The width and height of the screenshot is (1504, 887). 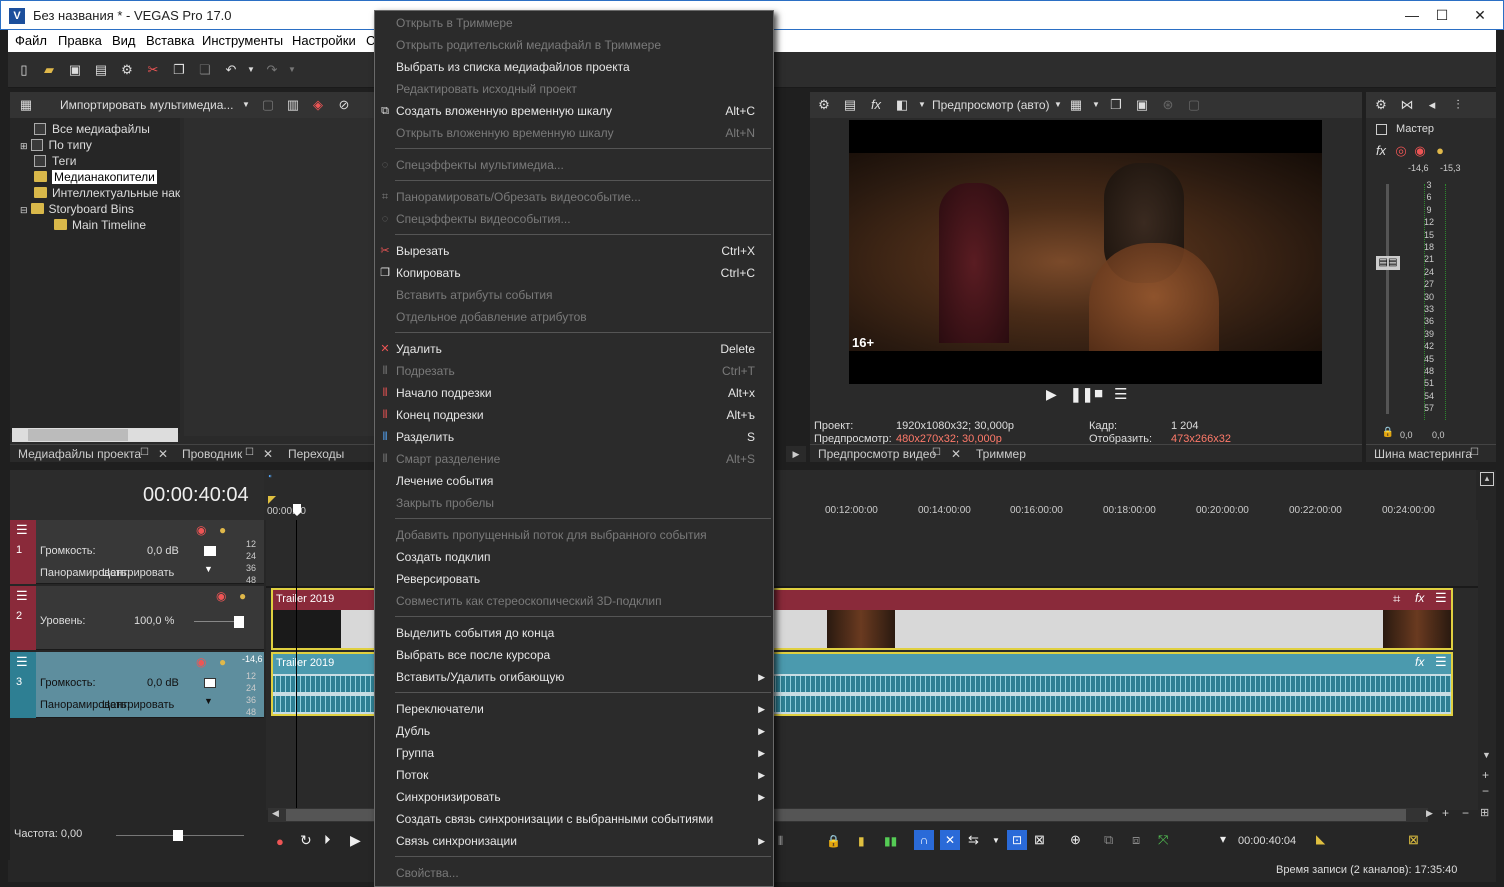 I want to click on expand-icon: ⊞, so click(x=24, y=146).